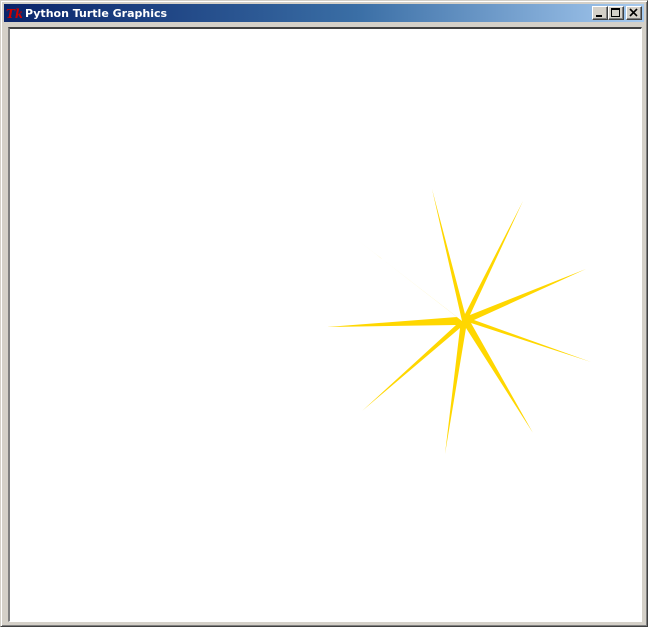  Describe the element at coordinates (324, 13) in the screenshot. I see `title-bar: Tk Python Turtle Graphics` at that location.